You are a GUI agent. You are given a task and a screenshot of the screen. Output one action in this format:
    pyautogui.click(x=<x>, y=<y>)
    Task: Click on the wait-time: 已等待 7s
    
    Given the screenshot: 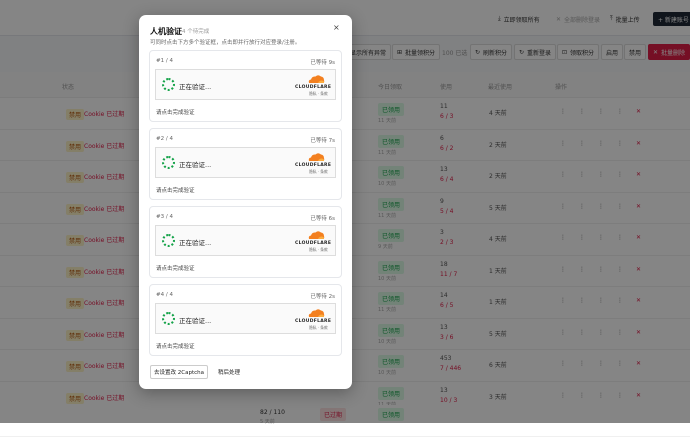 What is the action you would take?
    pyautogui.click(x=322, y=141)
    